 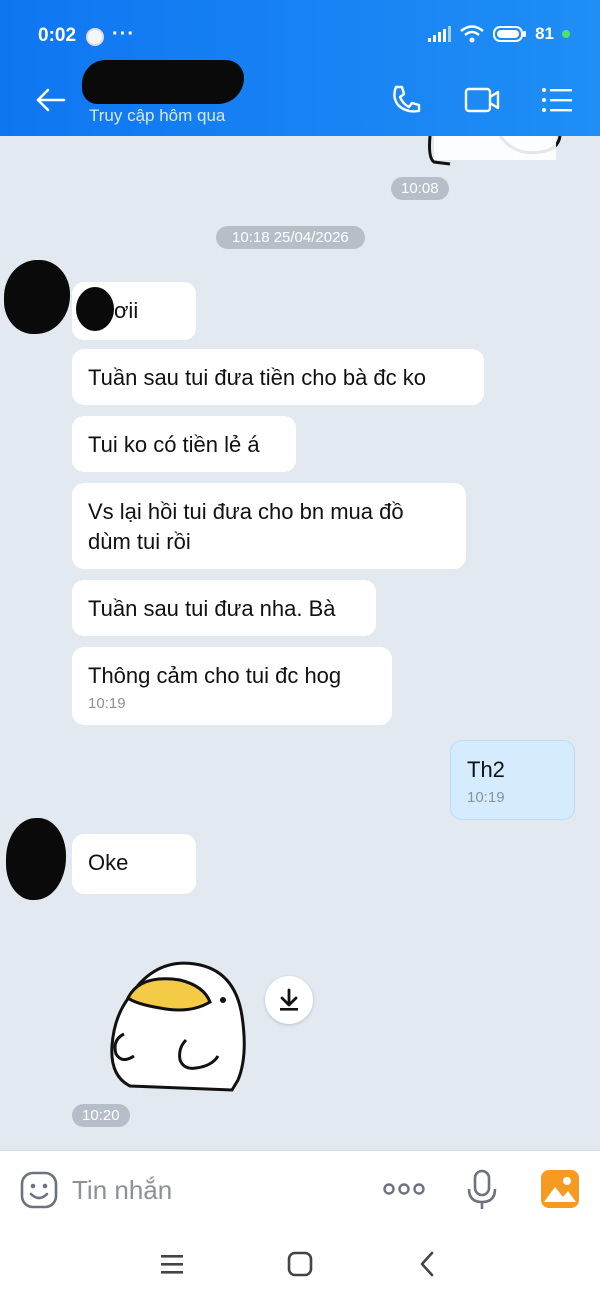 What do you see at coordinates (510, 34) in the screenshot?
I see `battery-icon` at bounding box center [510, 34].